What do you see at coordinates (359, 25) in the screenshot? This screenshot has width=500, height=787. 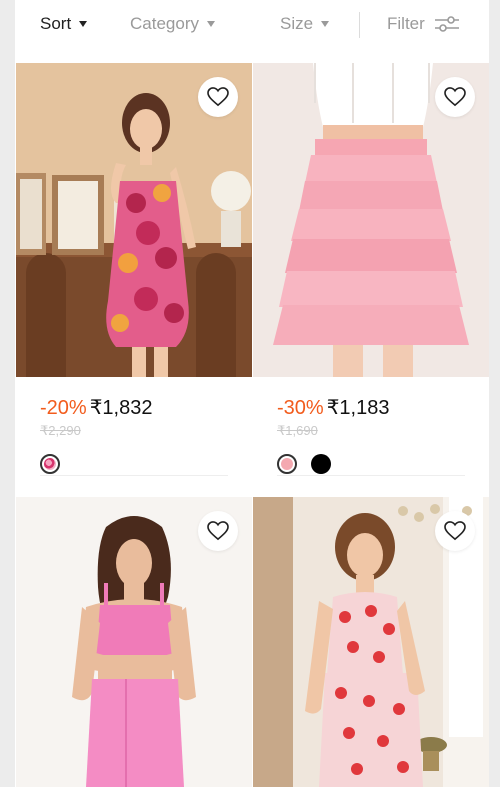 I see `toolbar-divider` at bounding box center [359, 25].